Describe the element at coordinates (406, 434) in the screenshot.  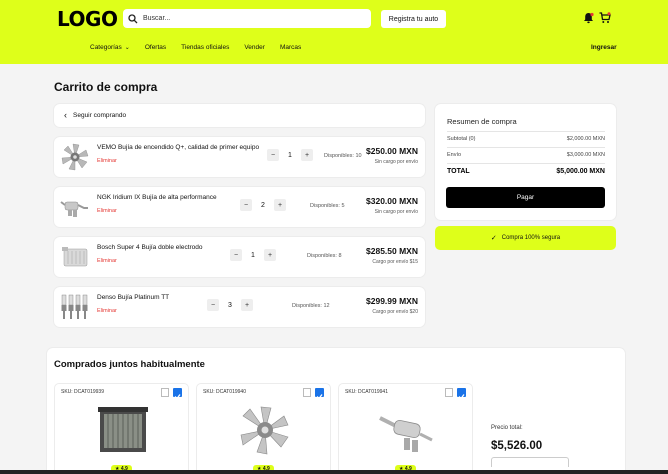
I see `exhaust-icon` at that location.